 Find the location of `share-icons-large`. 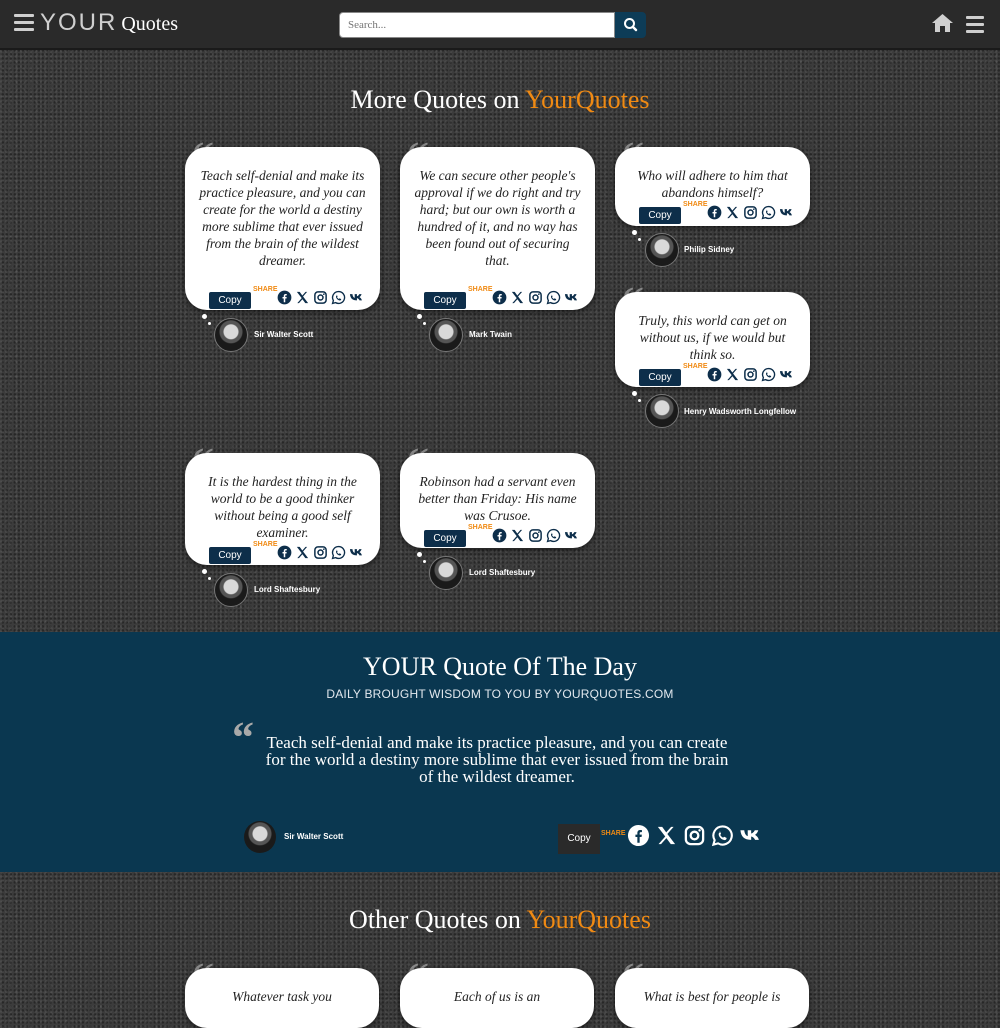

share-icons-large is located at coordinates (694, 835).